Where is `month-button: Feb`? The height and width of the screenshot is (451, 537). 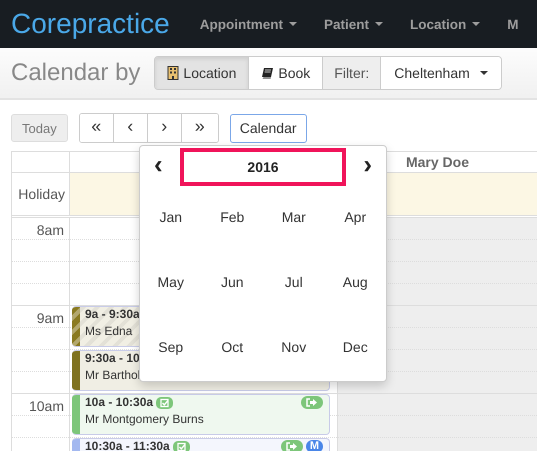
month-button: Feb is located at coordinates (232, 216).